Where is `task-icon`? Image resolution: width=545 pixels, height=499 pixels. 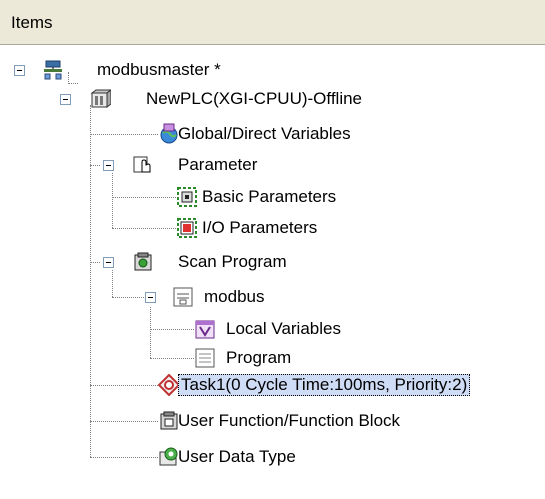
task-icon is located at coordinates (169, 385).